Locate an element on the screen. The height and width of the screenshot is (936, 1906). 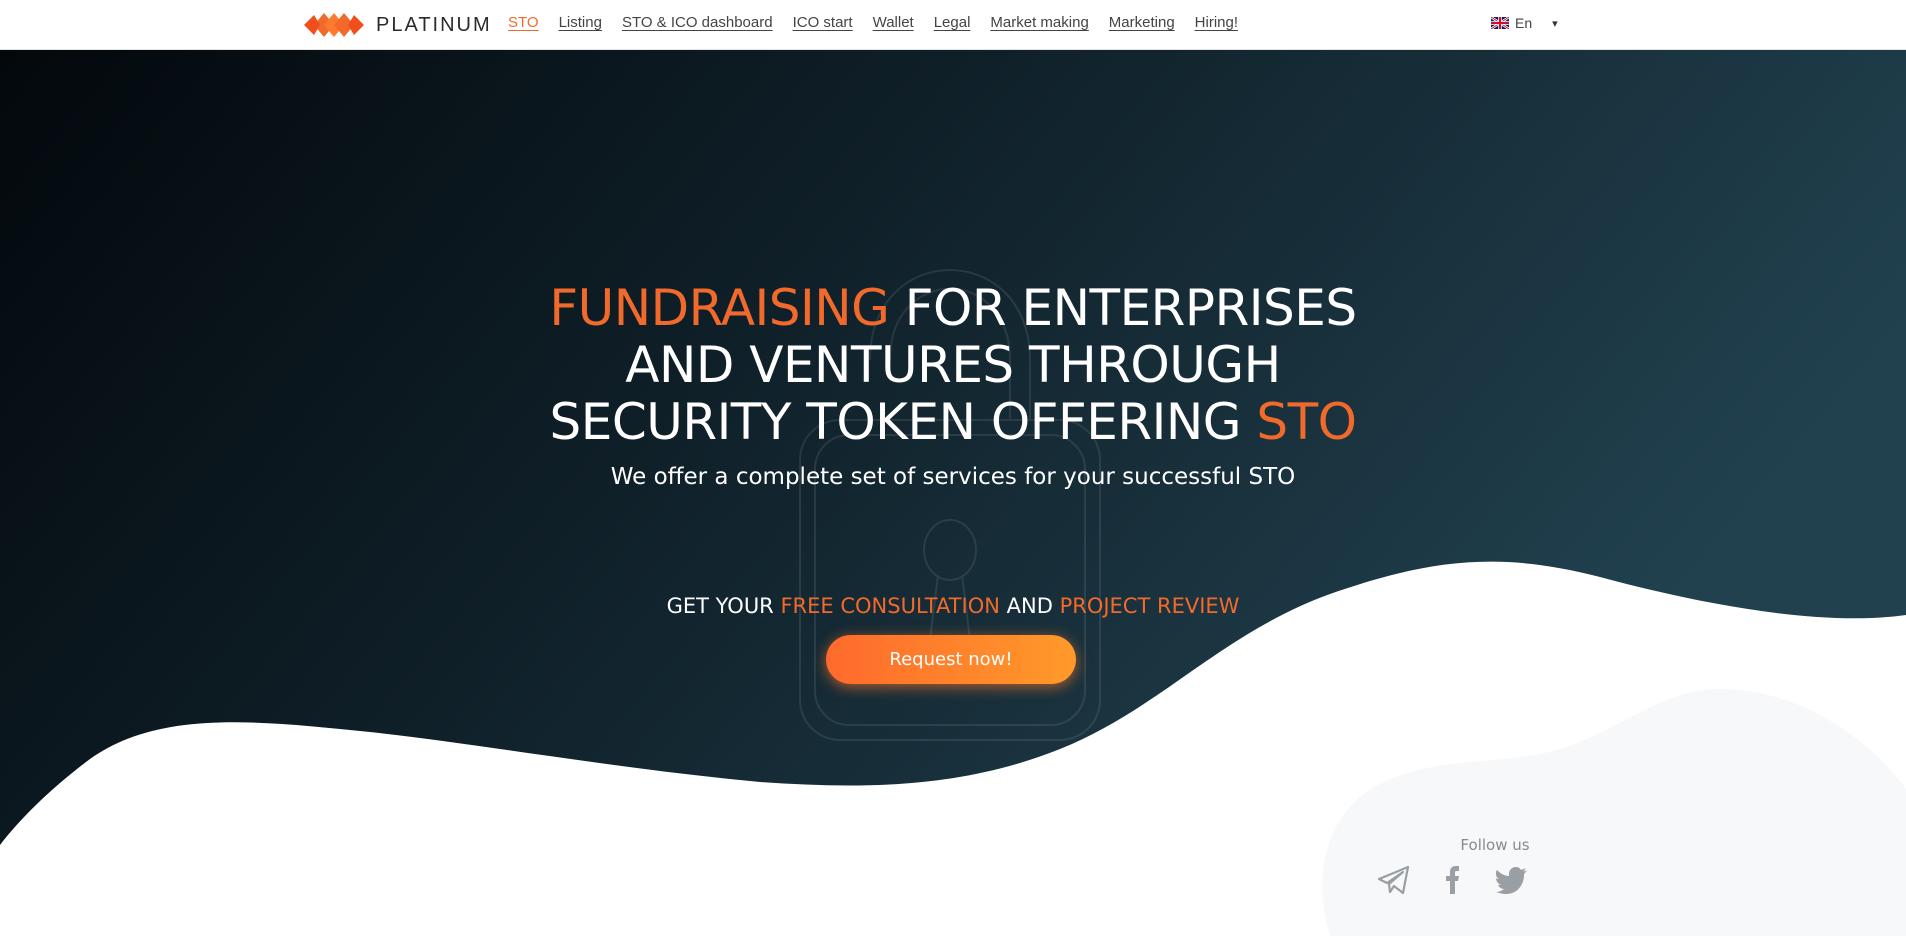
hero-light-blob is located at coordinates (1614, 812).